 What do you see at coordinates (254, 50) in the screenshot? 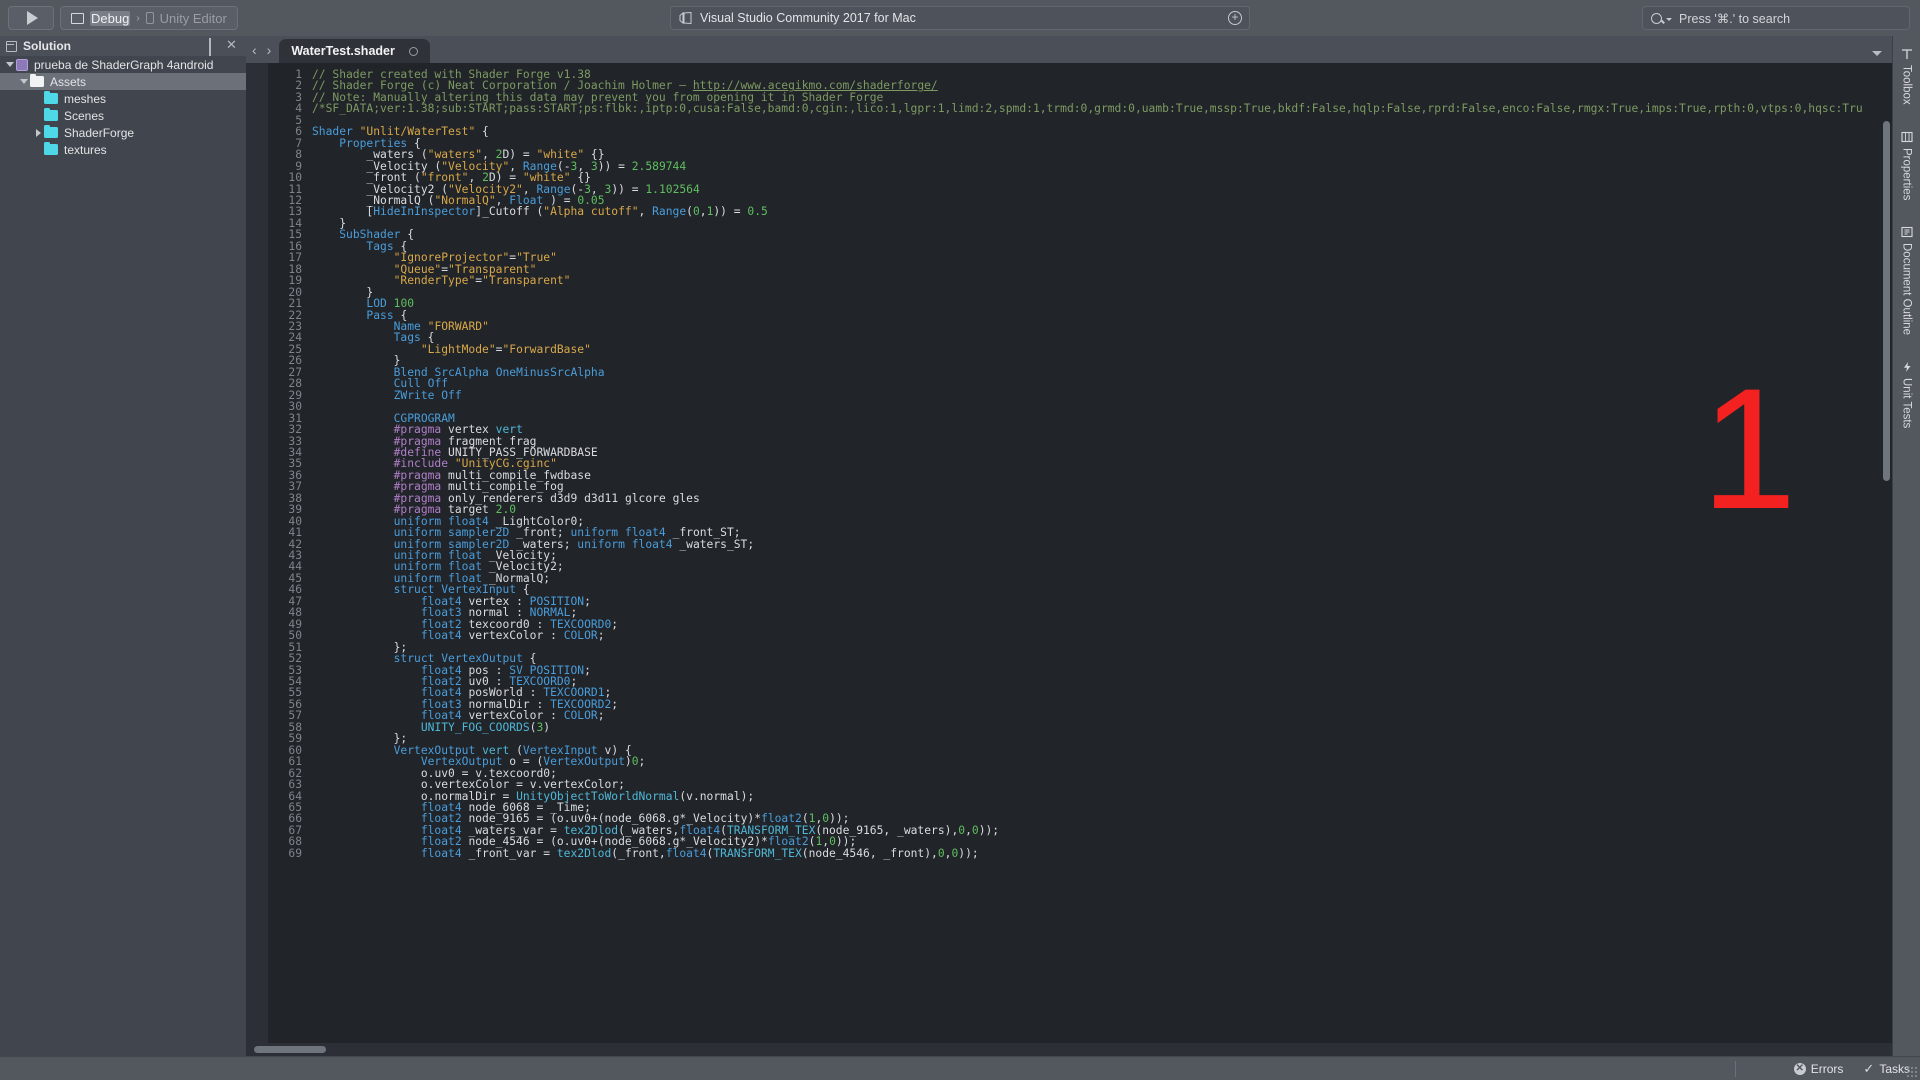
I see `chevron-left-icon: ‹` at bounding box center [254, 50].